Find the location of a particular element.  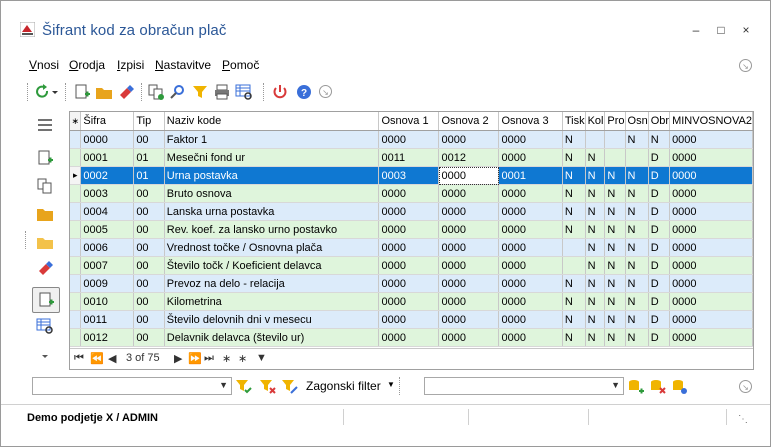

refresh-icon is located at coordinates (42, 92).